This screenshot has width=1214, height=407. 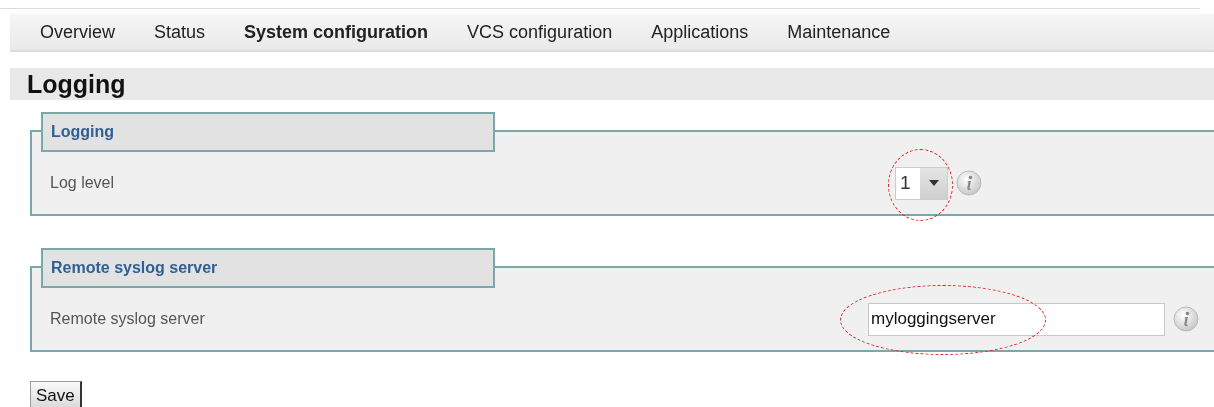 What do you see at coordinates (700, 32) in the screenshot?
I see `nav-tab: Applications` at bounding box center [700, 32].